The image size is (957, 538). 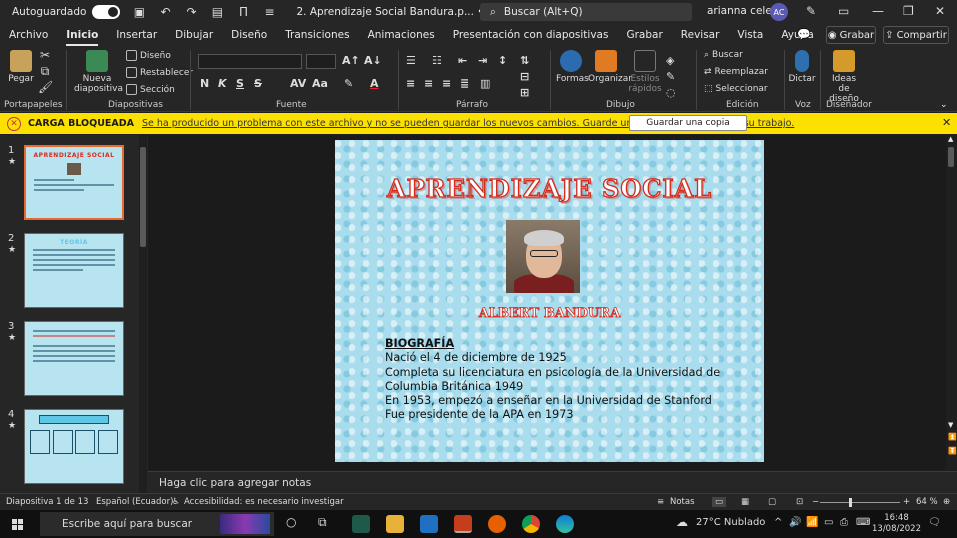 I want to click on slide-title: APRENDIZAJE SOCIAL, so click(x=549, y=188).